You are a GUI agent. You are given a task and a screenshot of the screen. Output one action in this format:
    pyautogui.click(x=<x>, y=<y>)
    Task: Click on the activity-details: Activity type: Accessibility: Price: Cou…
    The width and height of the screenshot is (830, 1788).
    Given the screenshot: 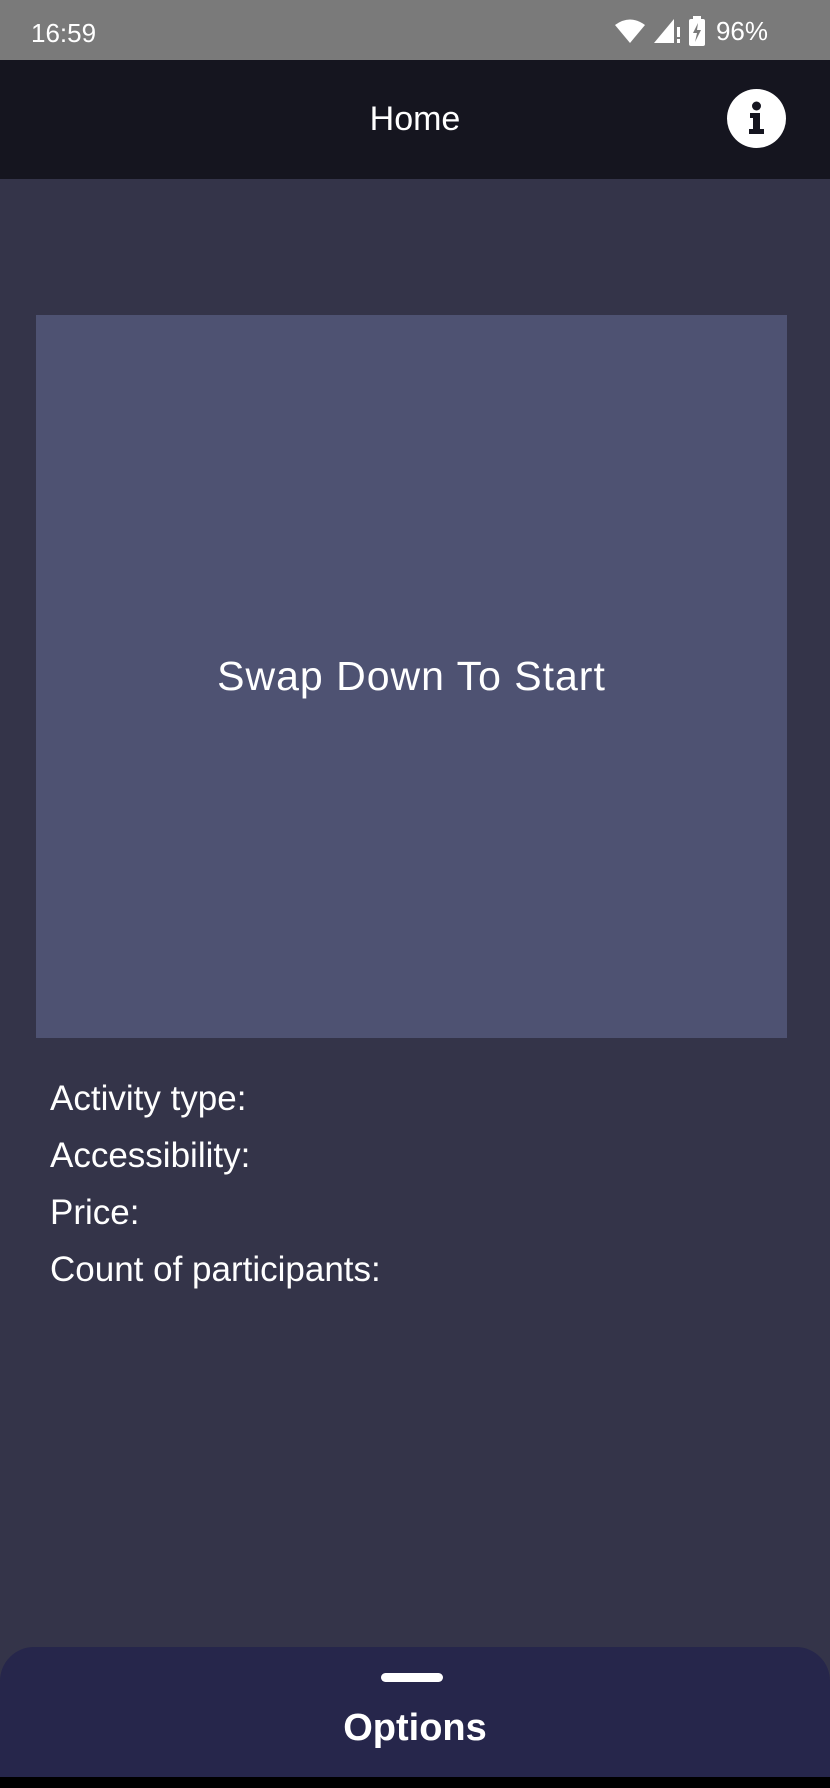 What is the action you would take?
    pyautogui.click(x=215, y=1184)
    